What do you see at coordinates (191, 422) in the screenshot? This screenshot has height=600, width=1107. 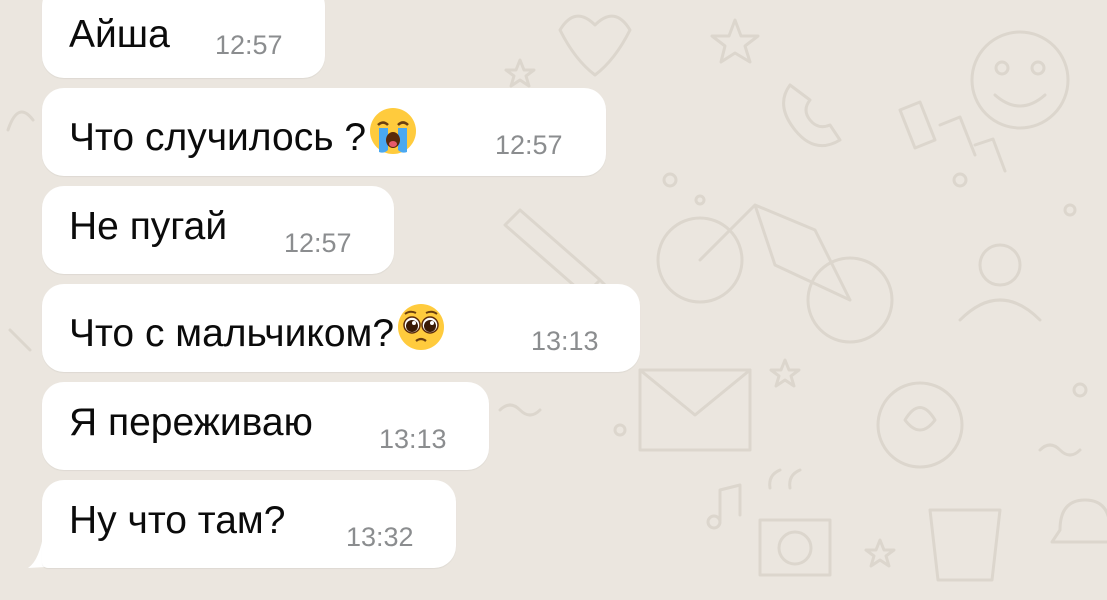 I see `message-text: Я переживаю` at bounding box center [191, 422].